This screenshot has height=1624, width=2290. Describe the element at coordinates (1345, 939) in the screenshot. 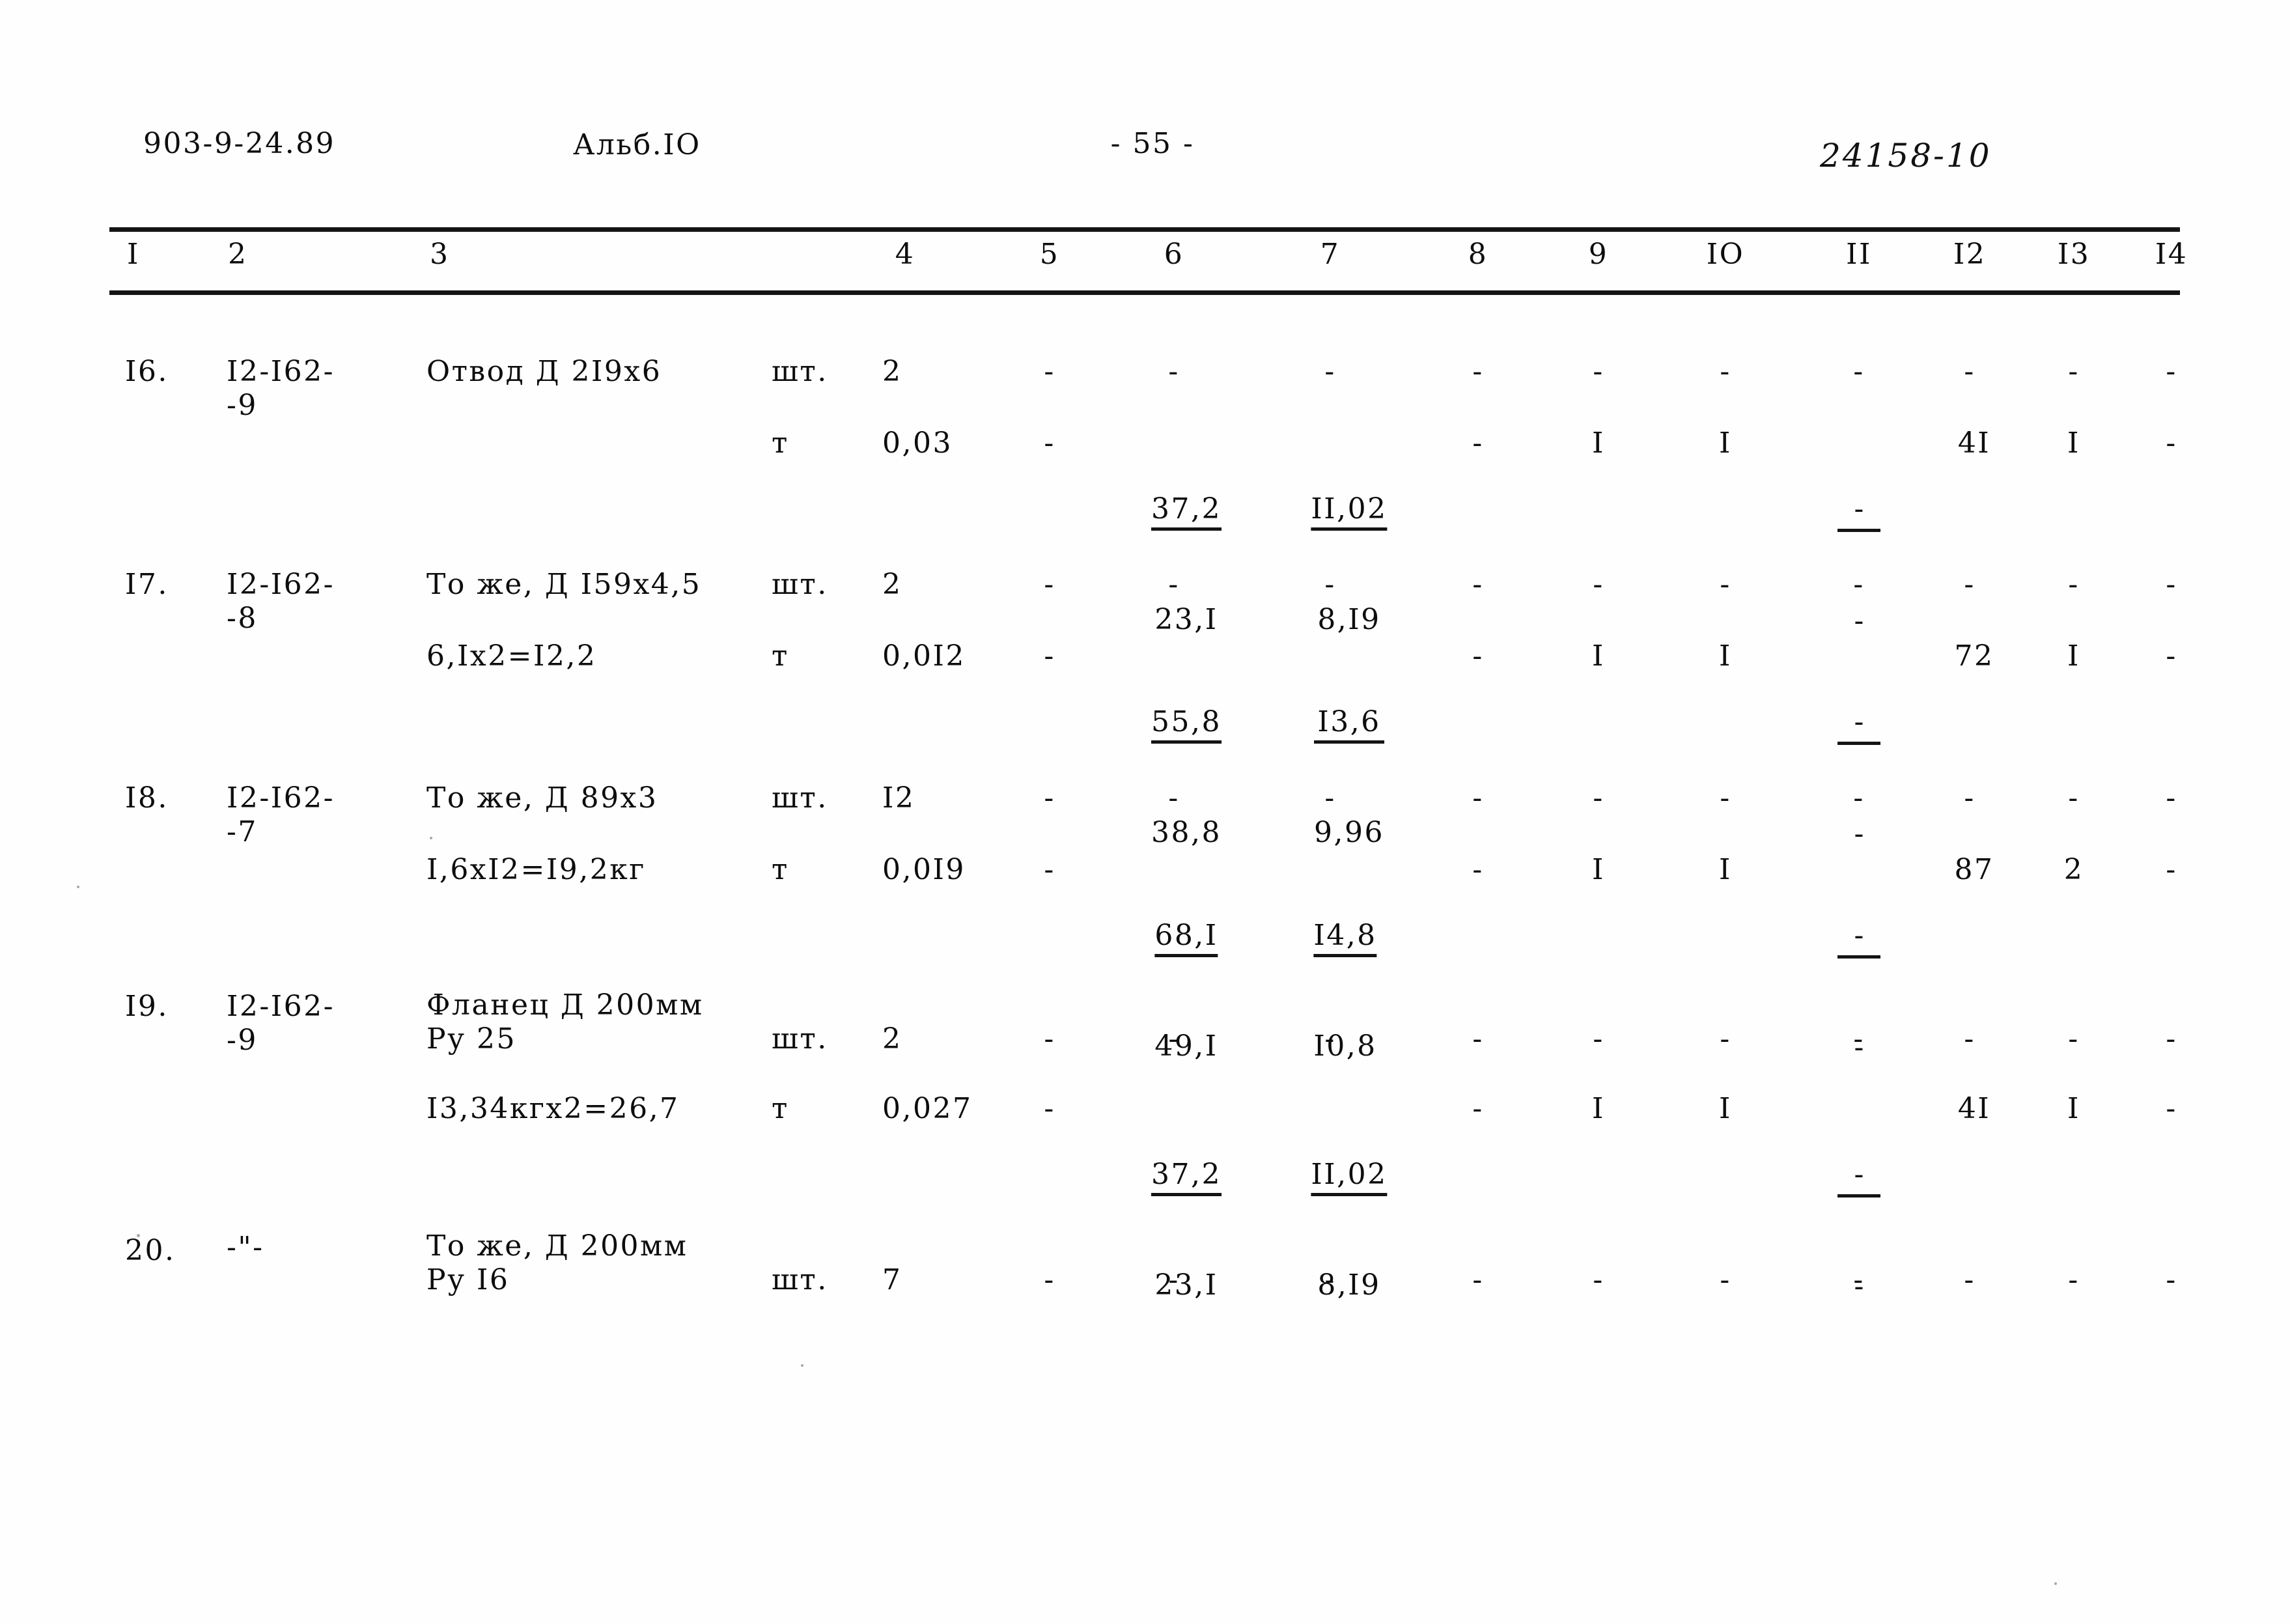

I see `row-c7-numerator: I4,8` at that location.